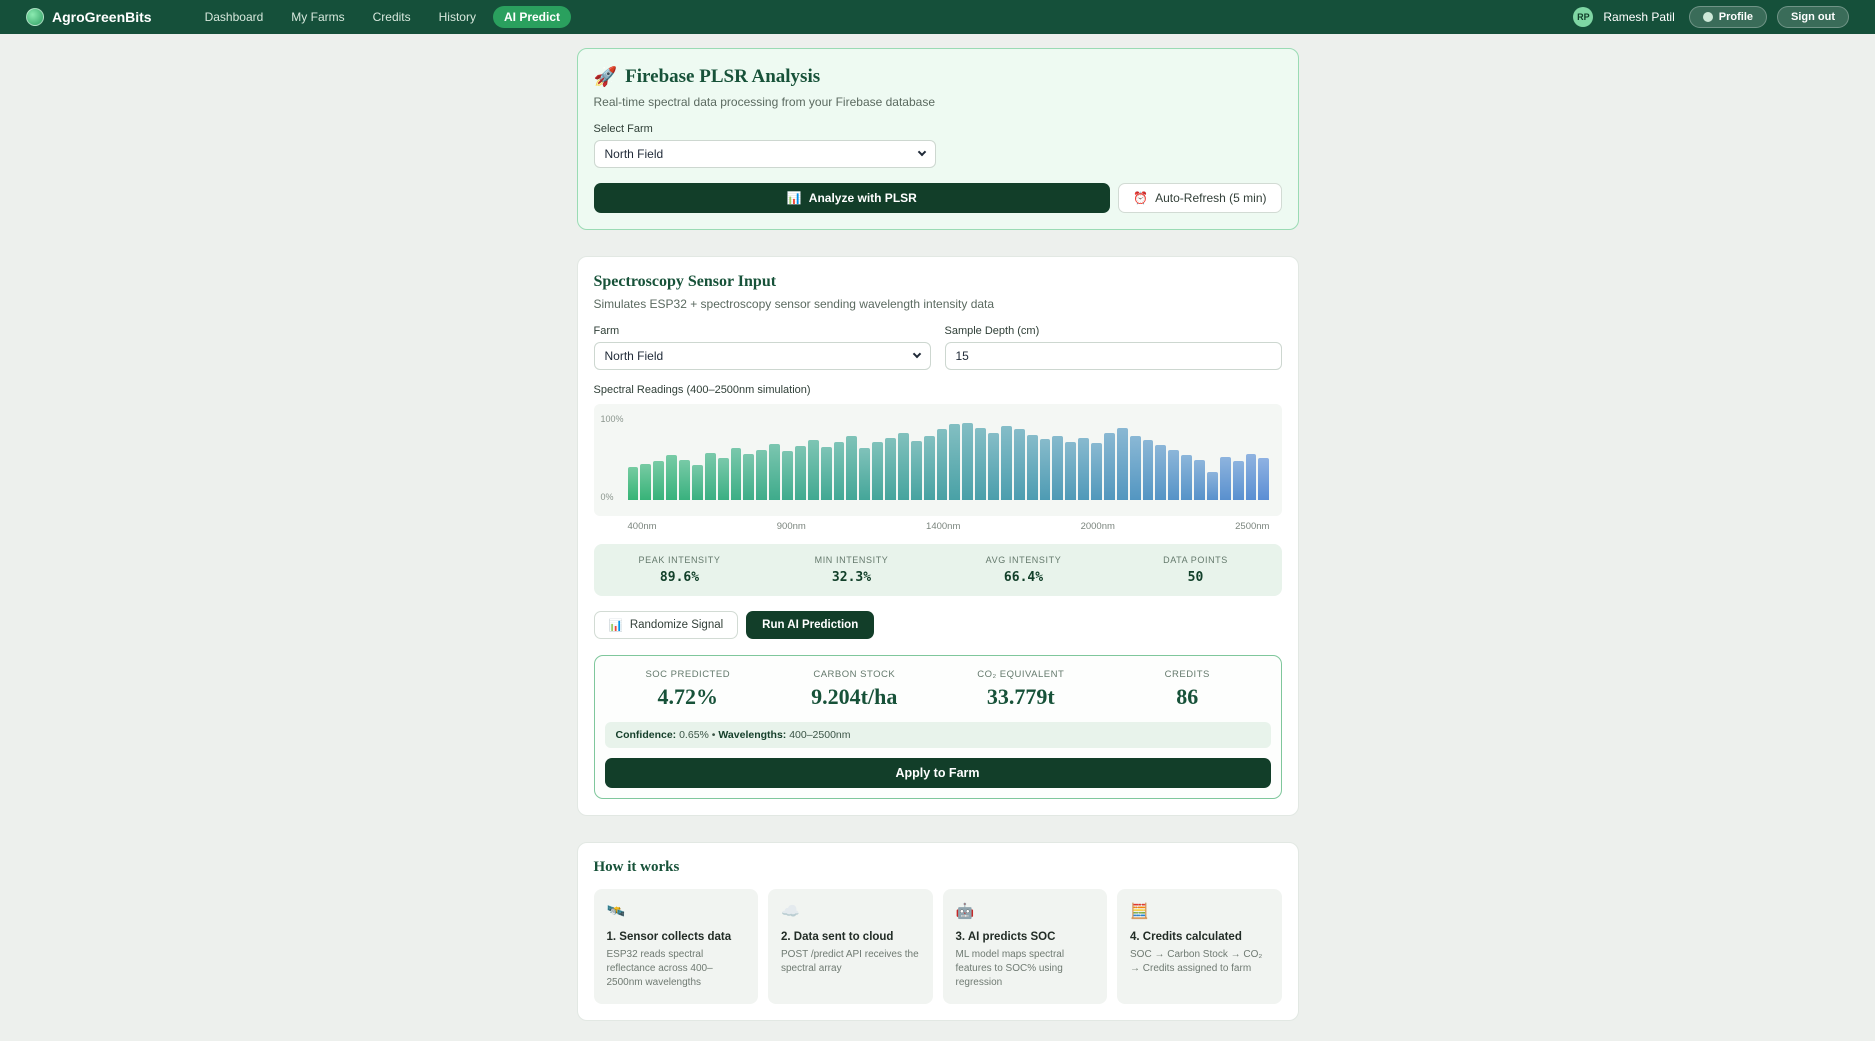 The width and height of the screenshot is (1875, 1041). Describe the element at coordinates (531, 17) in the screenshot. I see `nav-item-ai-predict: AI Predict` at that location.